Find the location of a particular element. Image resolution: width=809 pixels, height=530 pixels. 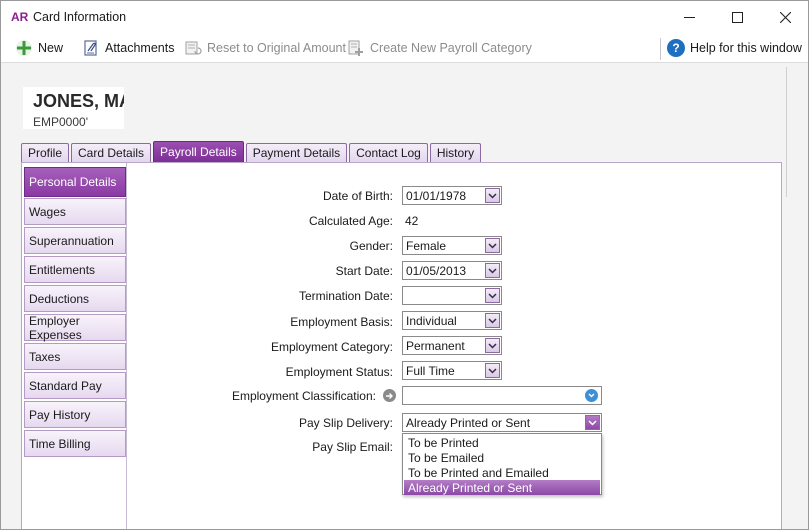

employment-category-select: Permanent is located at coordinates (452, 345).